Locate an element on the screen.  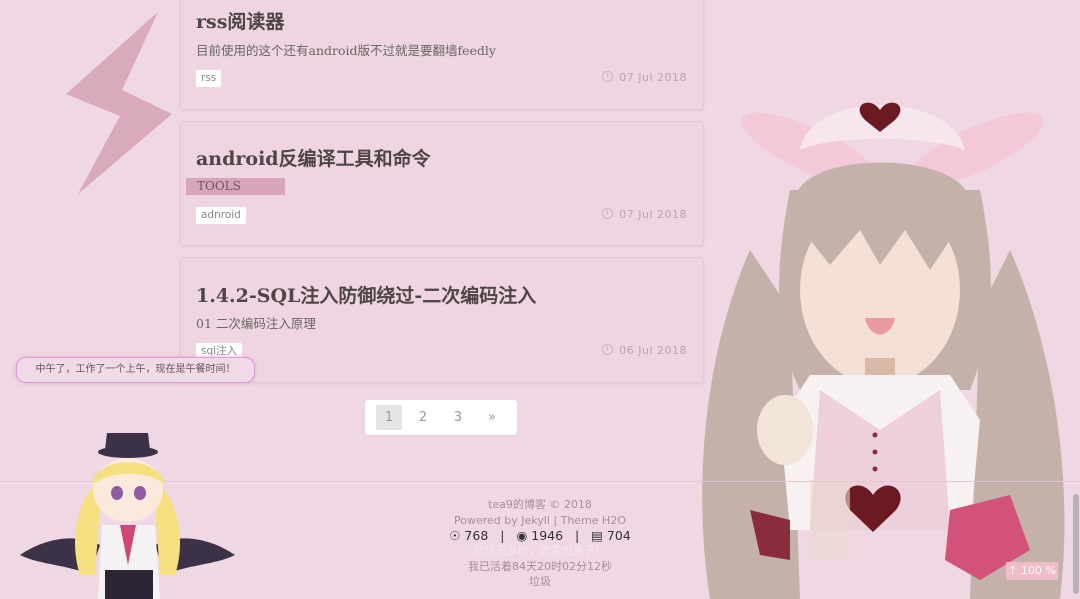
scroll-percent: 100 % is located at coordinates (1038, 570).